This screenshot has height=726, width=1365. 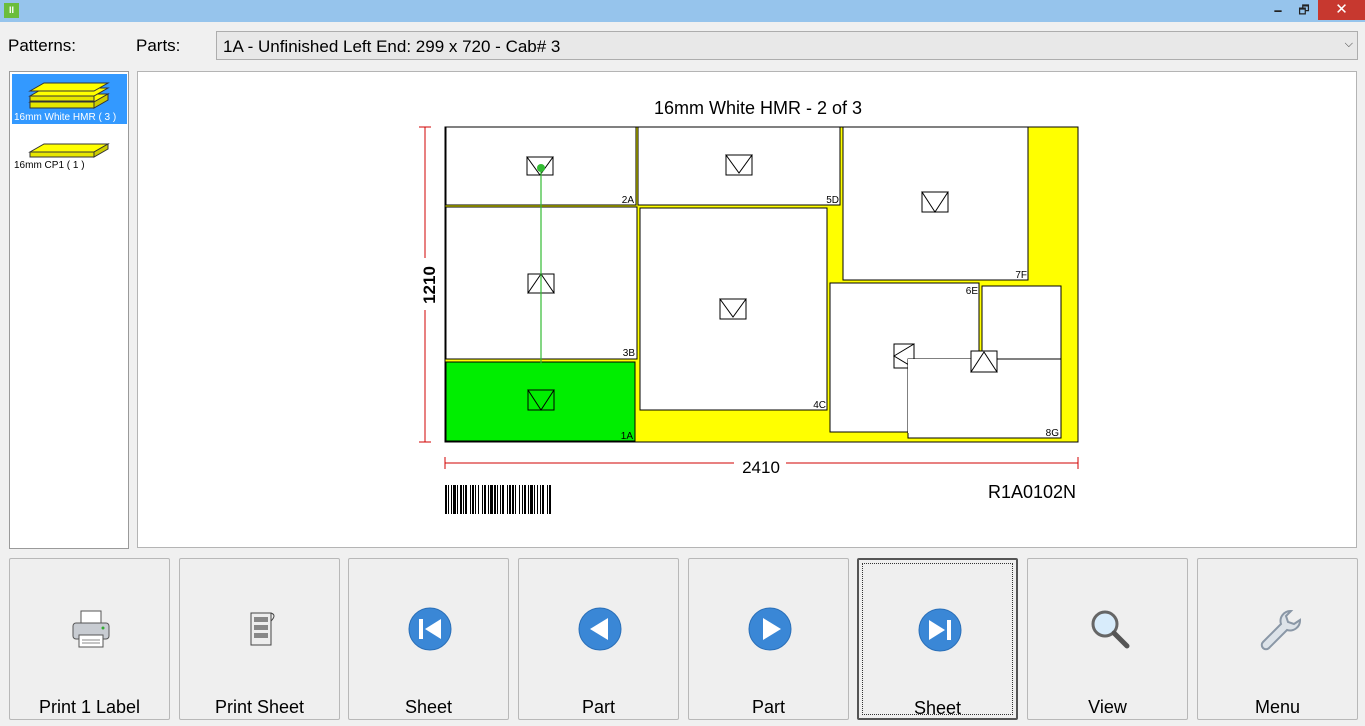 I want to click on grain-marker-icon, so click(x=984, y=361).